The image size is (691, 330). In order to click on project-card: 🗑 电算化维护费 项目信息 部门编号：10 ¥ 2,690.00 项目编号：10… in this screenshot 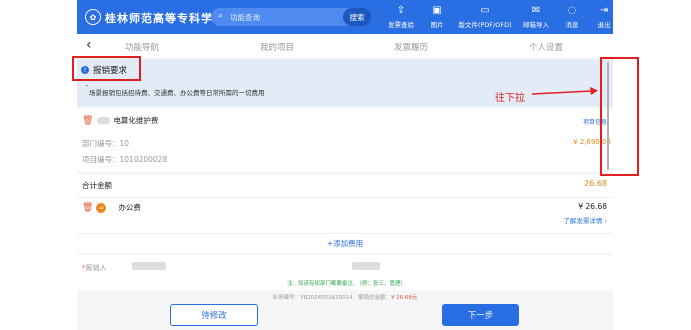, I will do `click(345, 140)`.